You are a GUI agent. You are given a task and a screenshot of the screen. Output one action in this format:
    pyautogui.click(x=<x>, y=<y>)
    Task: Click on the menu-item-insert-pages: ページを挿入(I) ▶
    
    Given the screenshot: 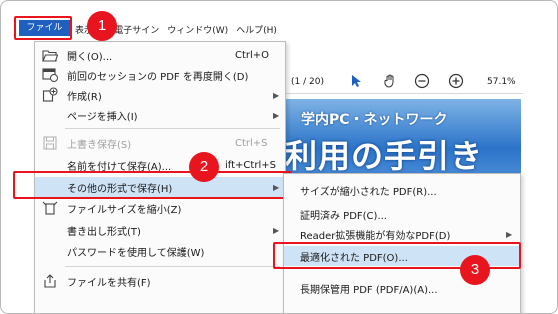 What is the action you would take?
    pyautogui.click(x=160, y=115)
    